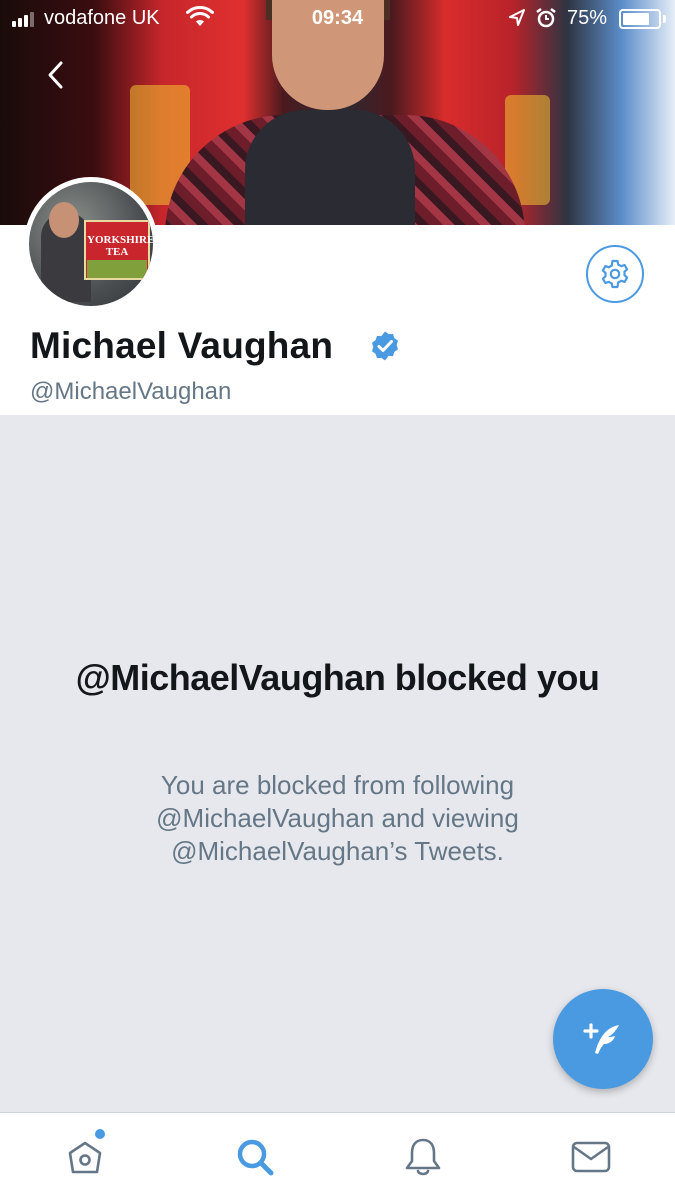  What do you see at coordinates (337, 20) in the screenshot?
I see `status-bar: vodafone UK 09:34 75%` at bounding box center [337, 20].